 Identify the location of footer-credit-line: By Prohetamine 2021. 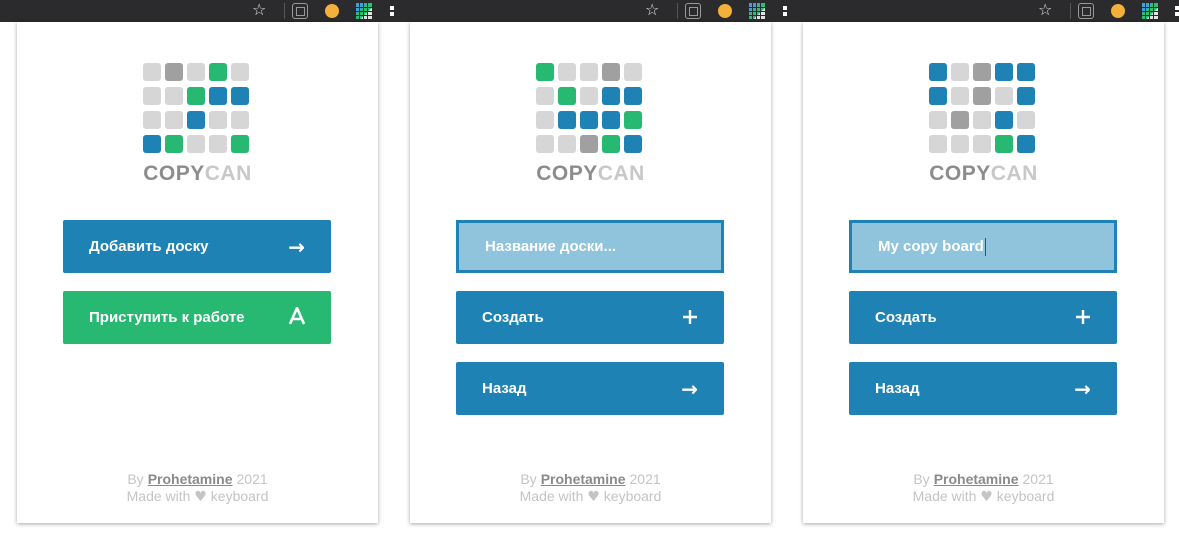
(590, 479).